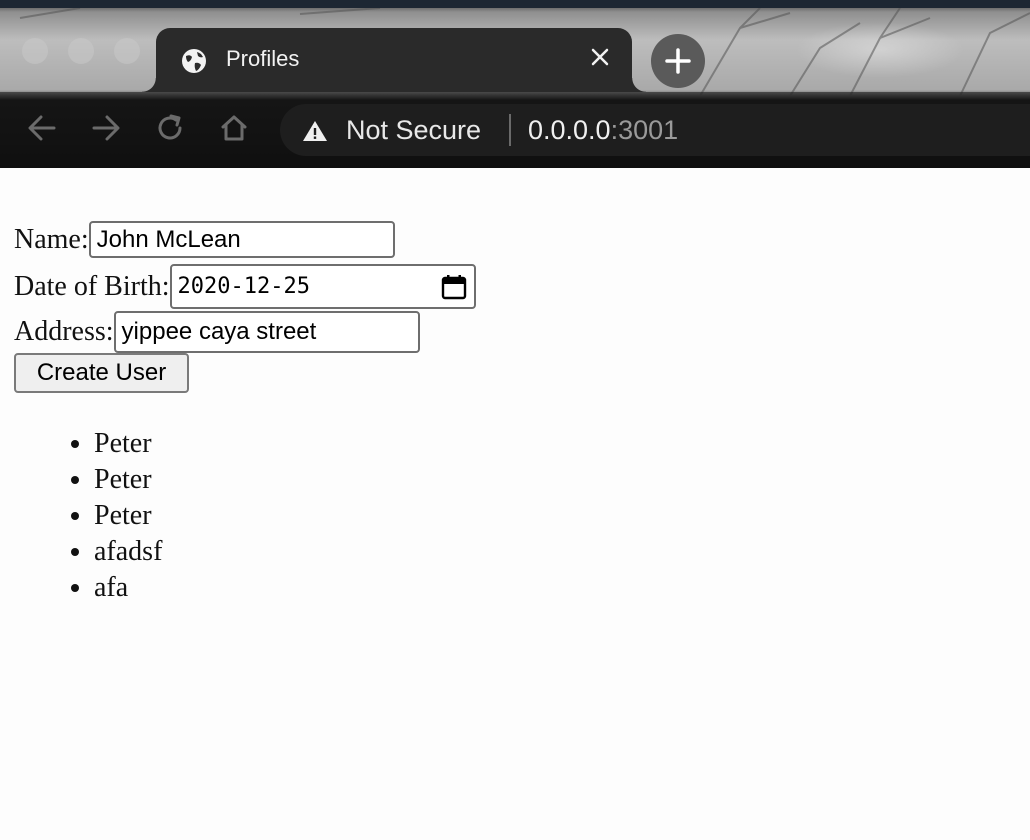 This screenshot has height=840, width=1030. Describe the element at coordinates (315, 131) in the screenshot. I see `warning-triangle-icon` at that location.